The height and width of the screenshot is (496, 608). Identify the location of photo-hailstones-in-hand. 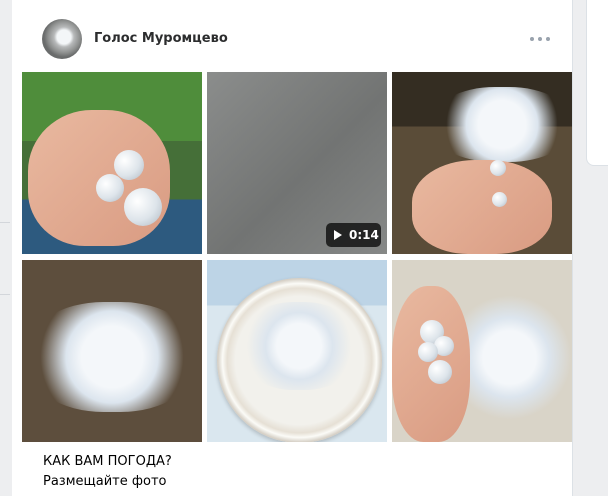
(112, 163).